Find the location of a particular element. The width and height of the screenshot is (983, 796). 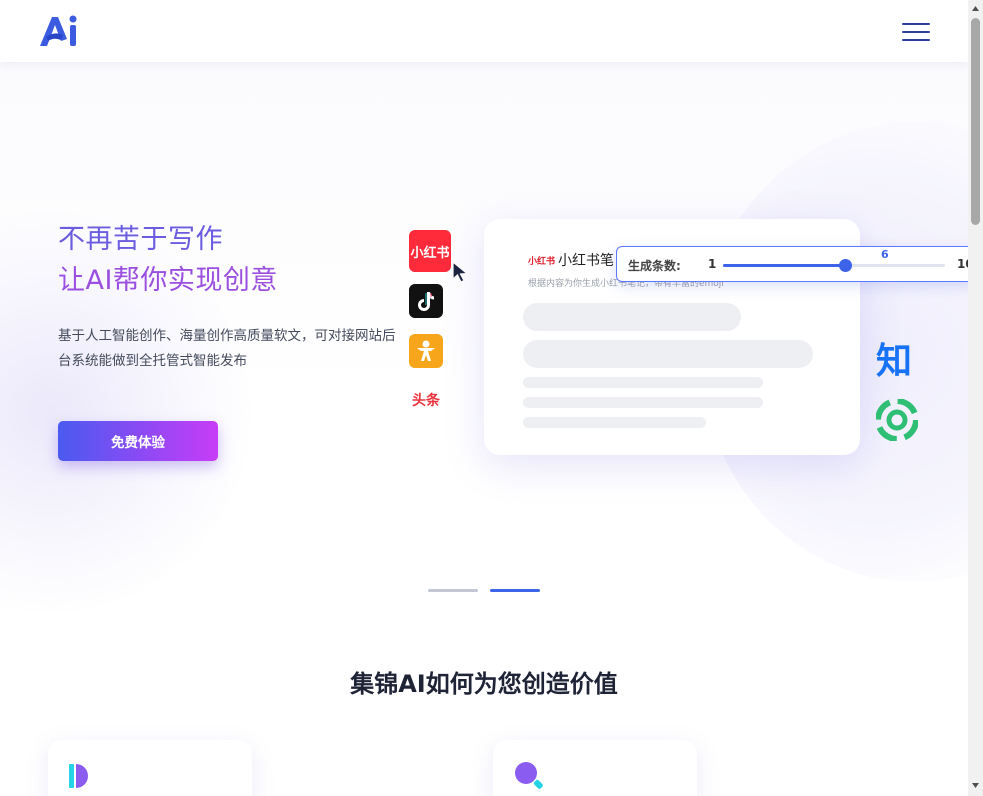

slider-max: 10 is located at coordinates (962, 264).